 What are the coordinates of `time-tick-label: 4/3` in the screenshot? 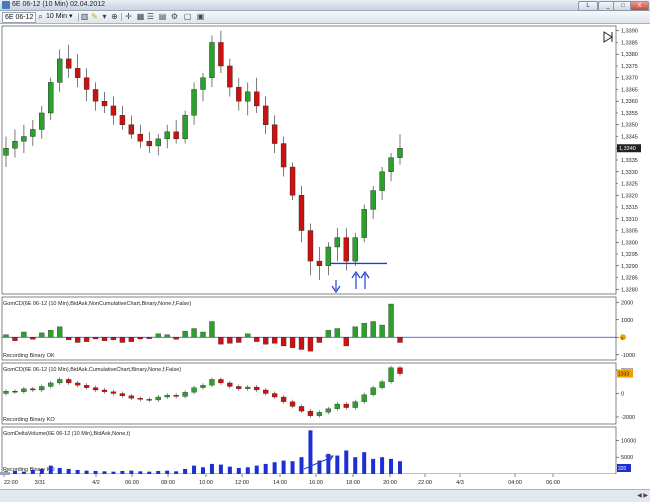 It's located at (460, 483).